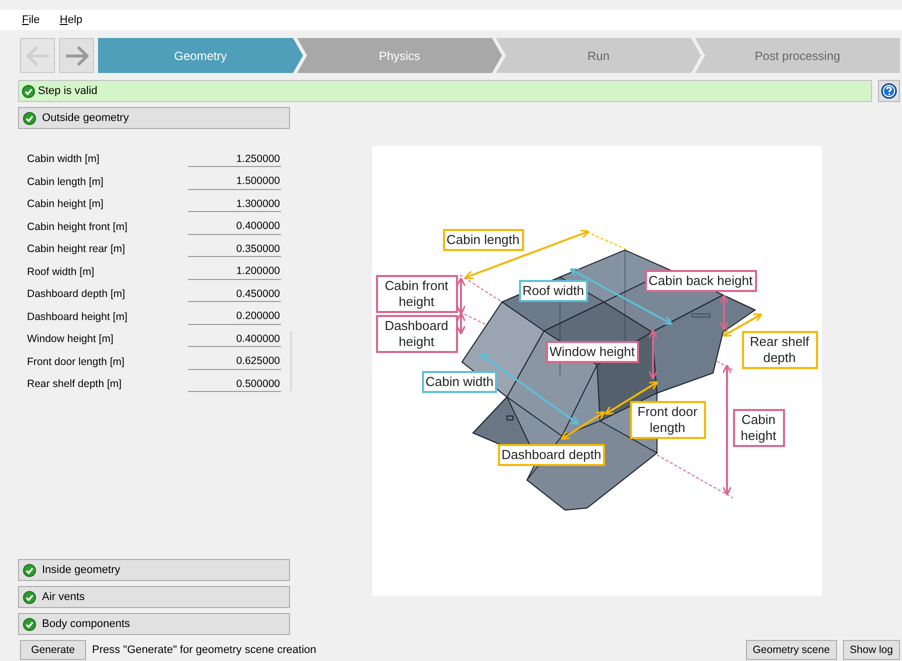  Describe the element at coordinates (77, 316) in the screenshot. I see `parameter-label: Dashboard height [m]` at that location.